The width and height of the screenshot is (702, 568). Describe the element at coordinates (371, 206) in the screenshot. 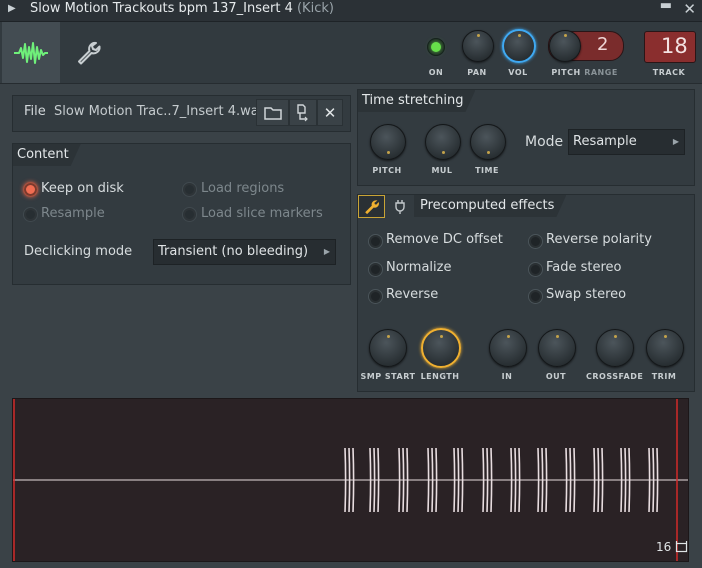

I see `effects-settings-tab` at that location.